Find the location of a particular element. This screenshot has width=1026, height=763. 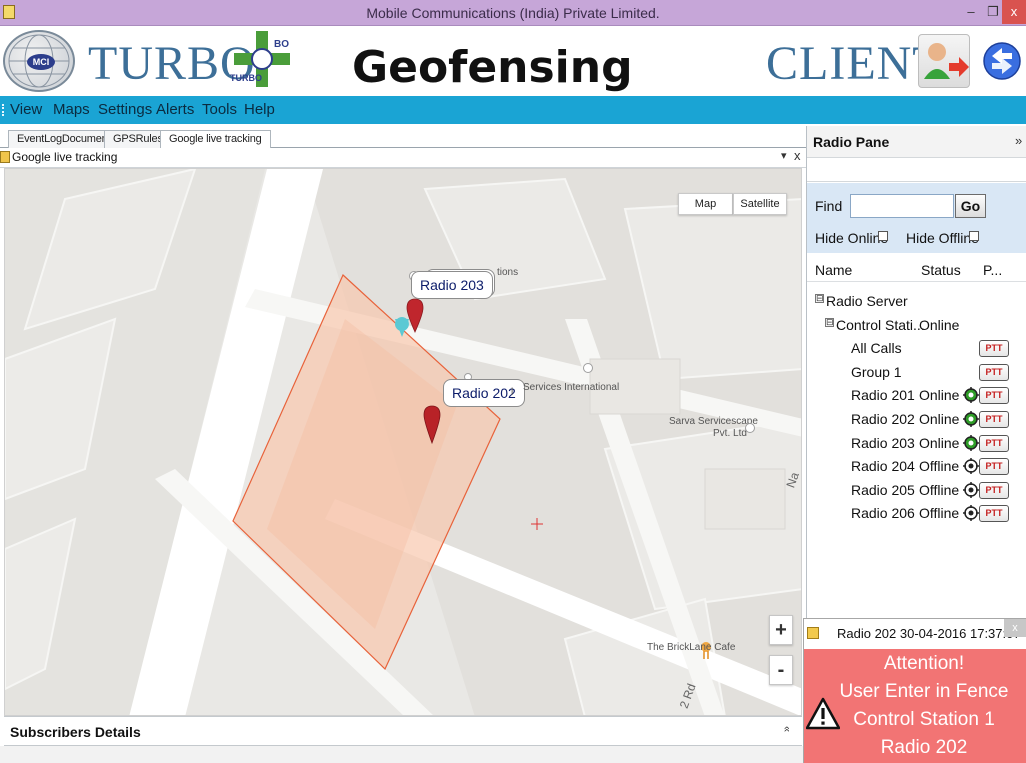

menu-view: View is located at coordinates (26, 109).